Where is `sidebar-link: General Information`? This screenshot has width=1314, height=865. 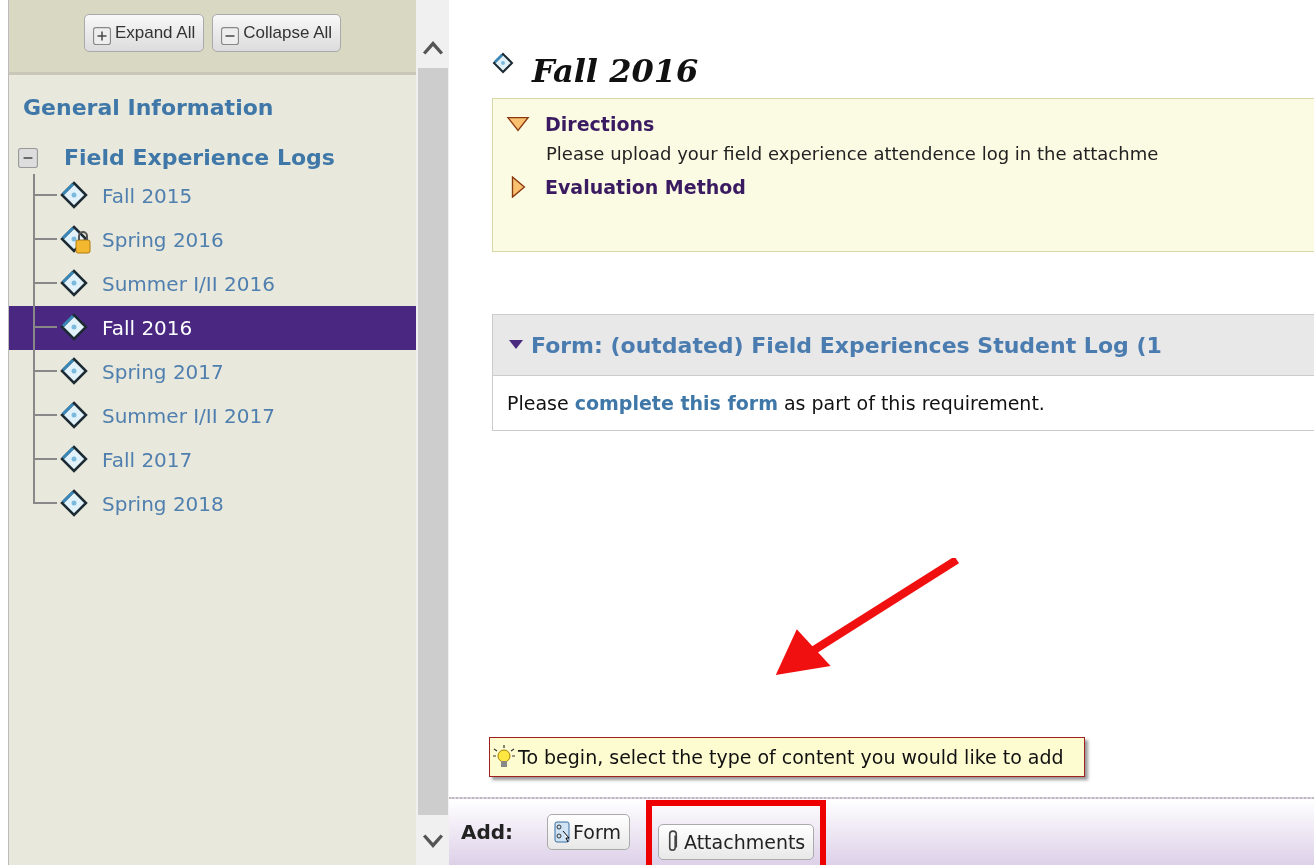 sidebar-link: General Information is located at coordinates (219, 107).